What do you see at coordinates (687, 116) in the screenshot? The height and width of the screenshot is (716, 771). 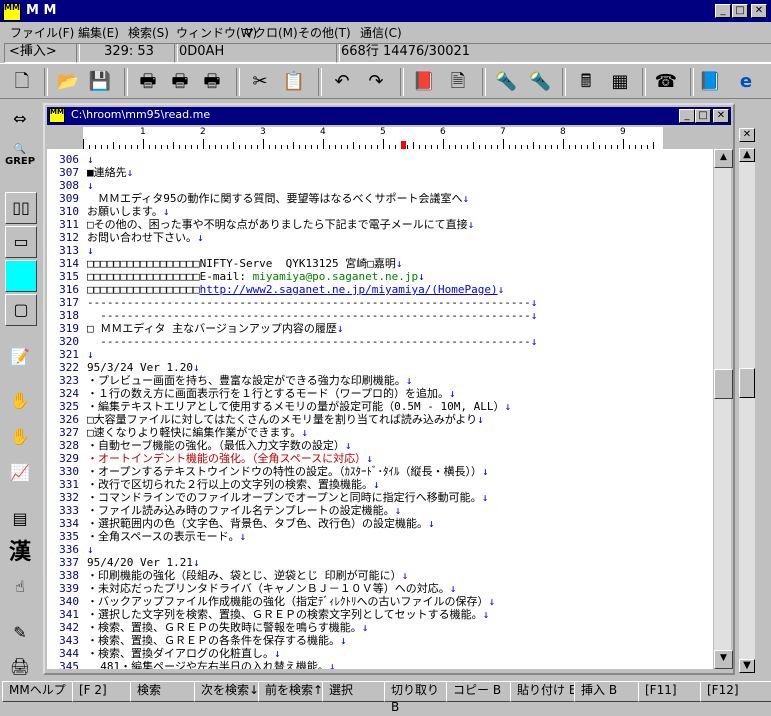 I see `doc-minimize-button: _` at bounding box center [687, 116].